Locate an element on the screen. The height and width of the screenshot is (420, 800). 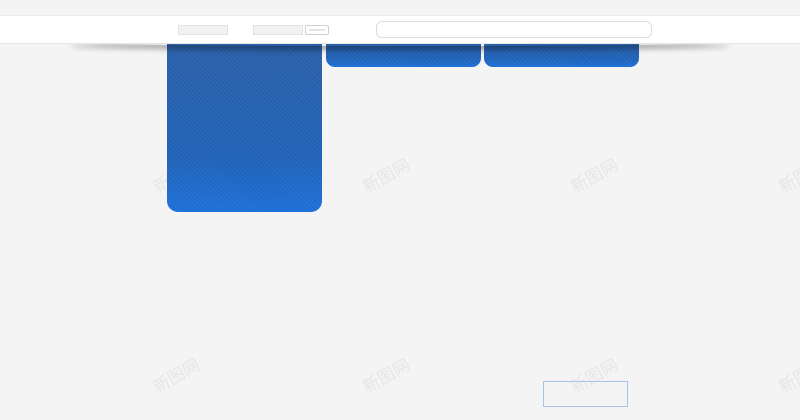
top-bar is located at coordinates (400, 29).